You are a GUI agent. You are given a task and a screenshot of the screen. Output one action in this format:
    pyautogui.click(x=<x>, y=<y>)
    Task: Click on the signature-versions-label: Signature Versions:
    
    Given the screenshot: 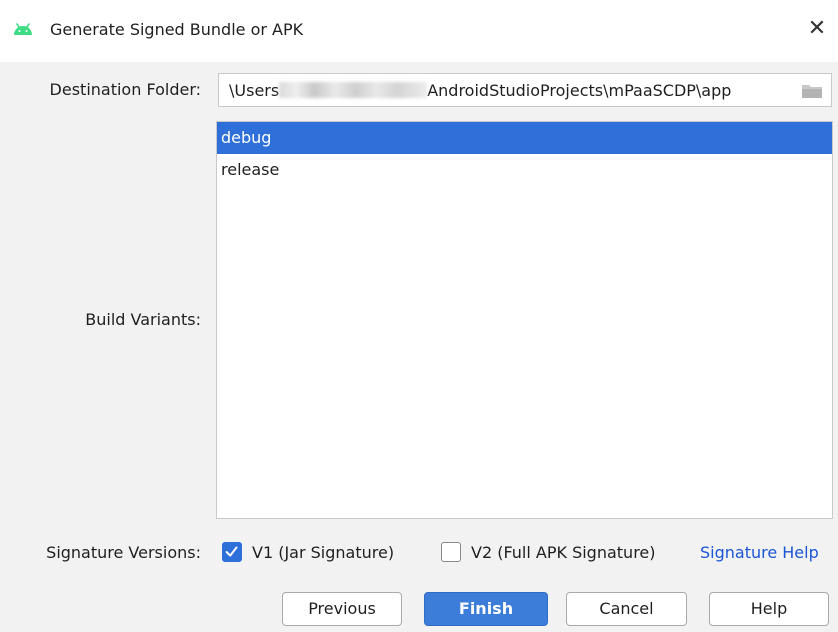 What is the action you would take?
    pyautogui.click(x=123, y=552)
    